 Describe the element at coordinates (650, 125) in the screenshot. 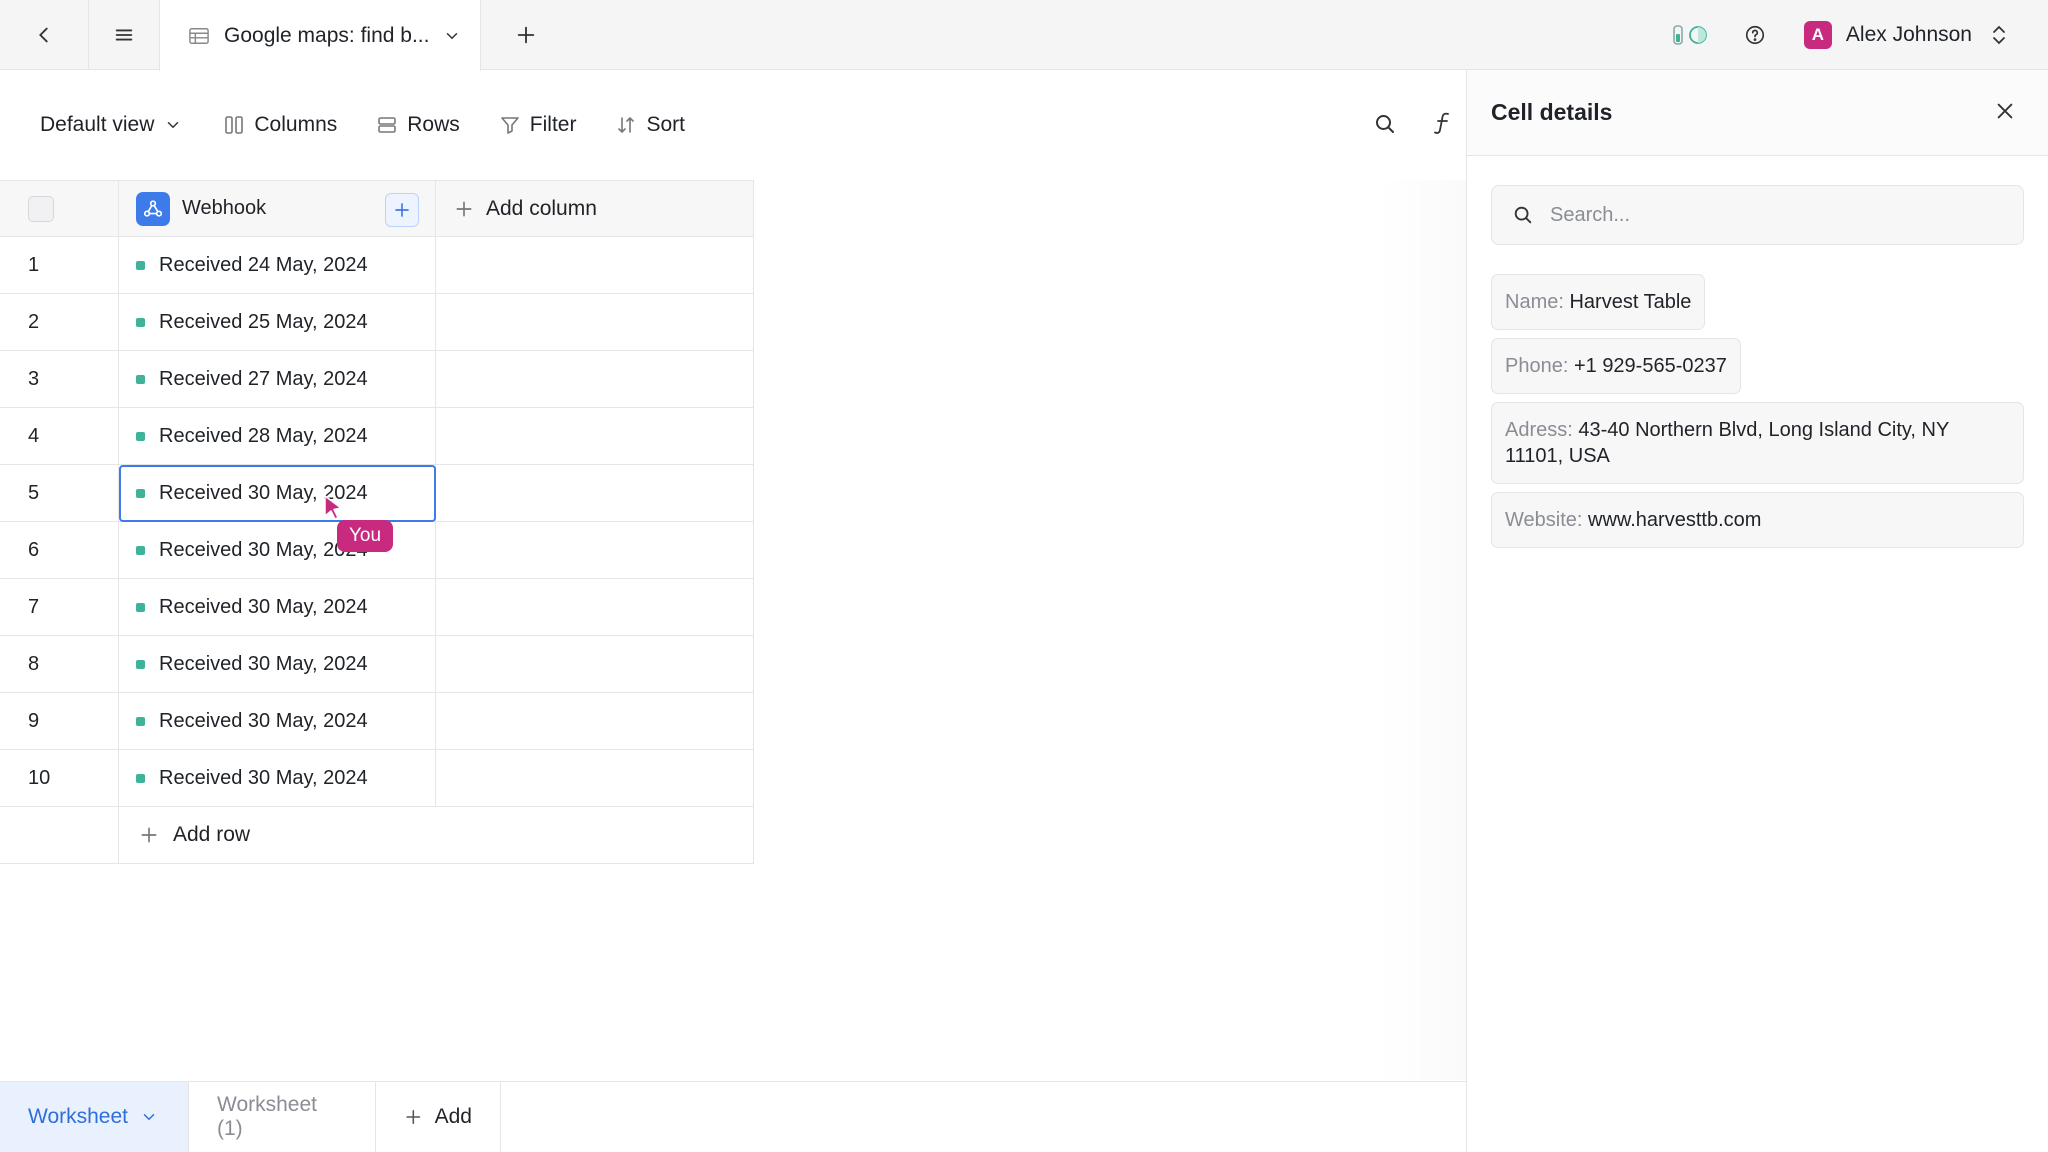

I see `sort-button: Sort` at that location.